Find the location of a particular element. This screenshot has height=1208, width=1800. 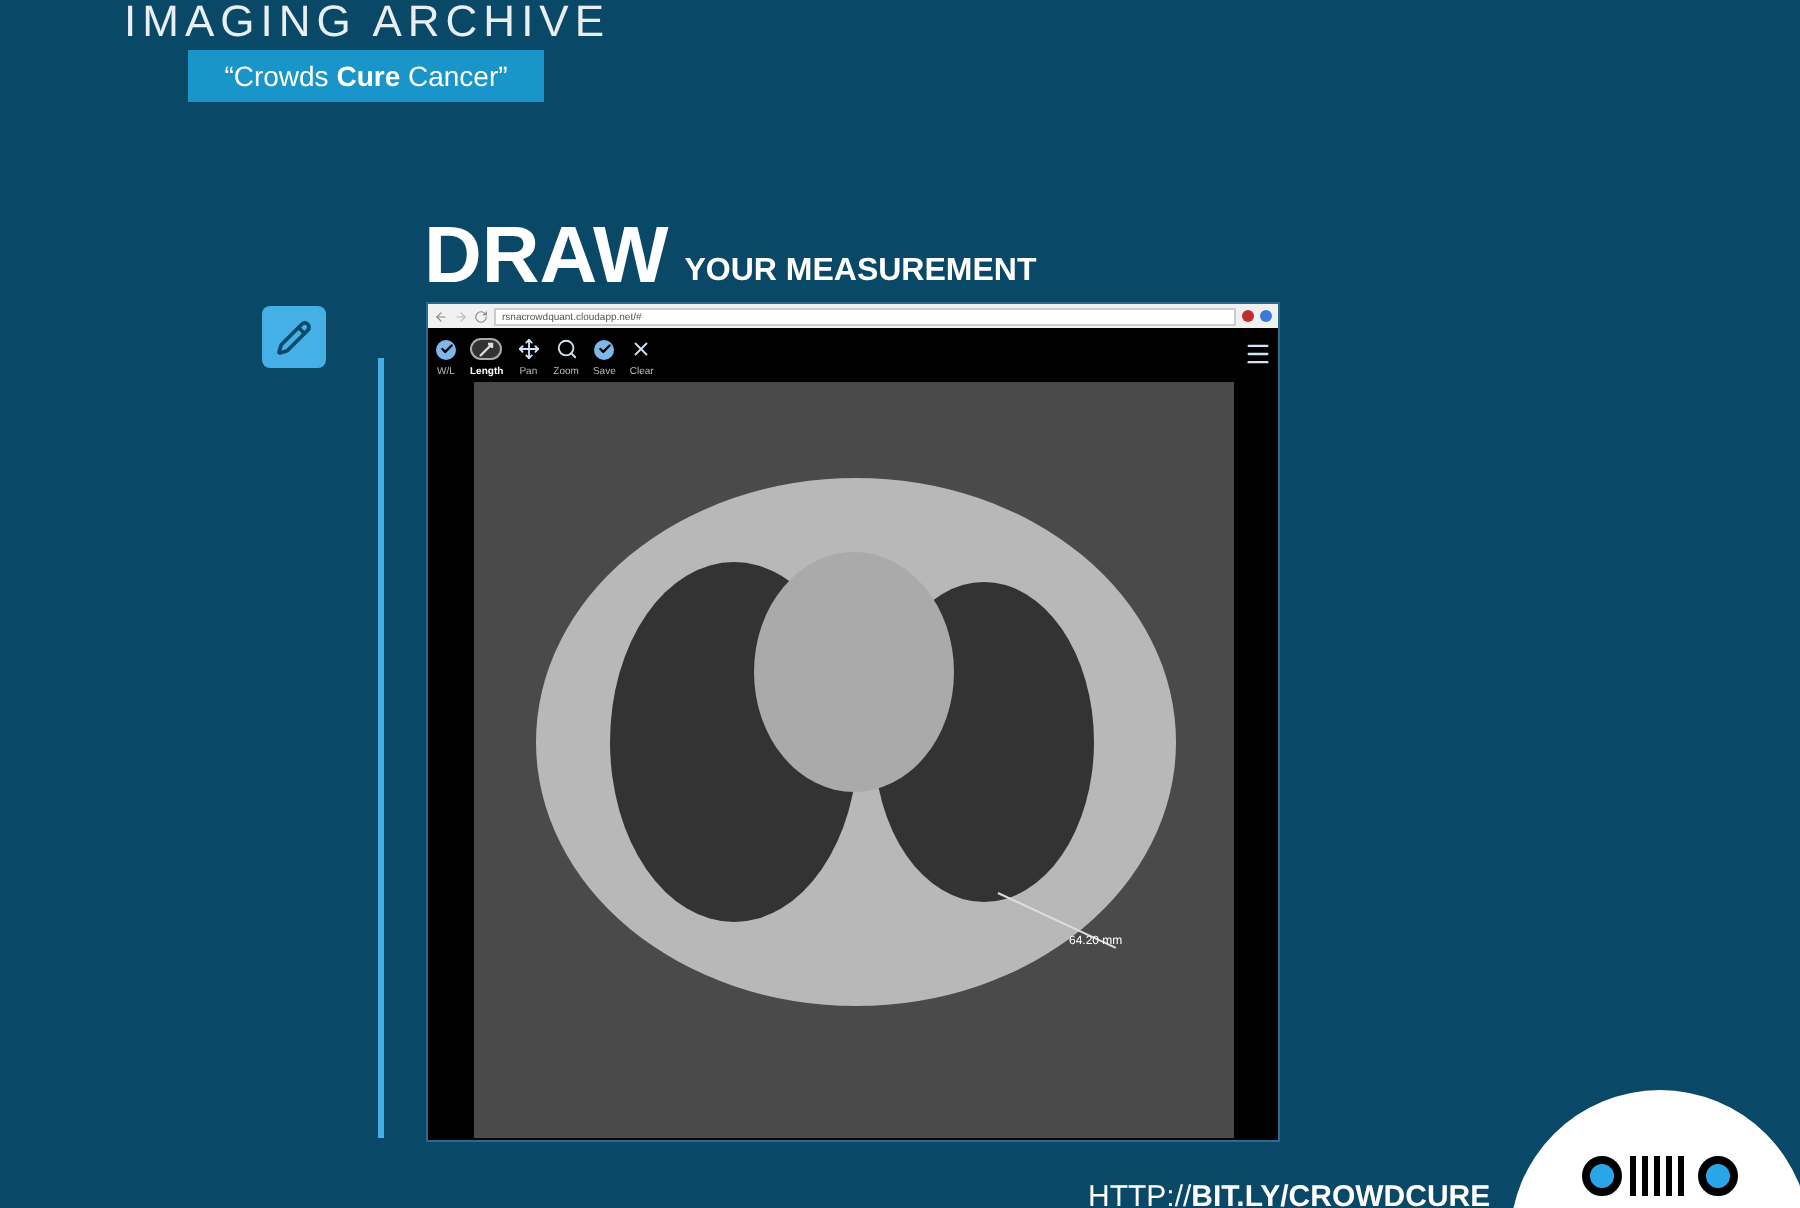

menu-icon is located at coordinates (1258, 354).